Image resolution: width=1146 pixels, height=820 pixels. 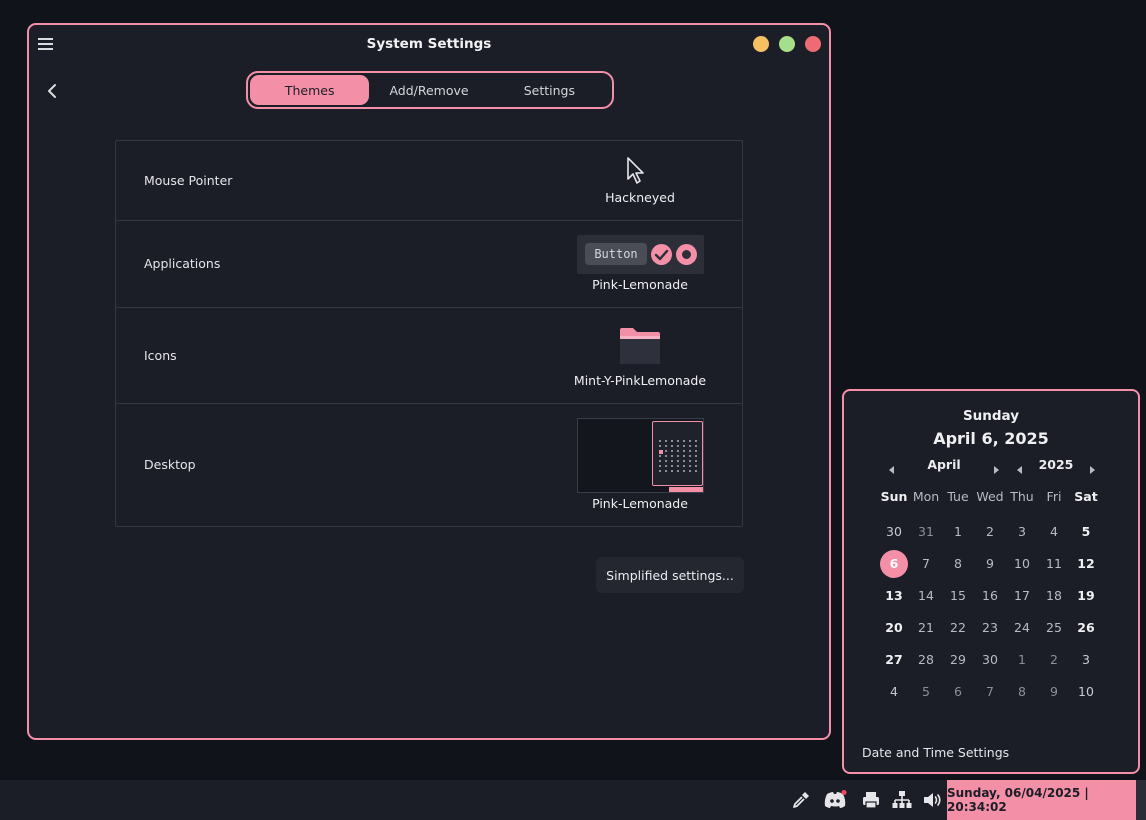 What do you see at coordinates (902, 800) in the screenshot?
I see `network-icon` at bounding box center [902, 800].